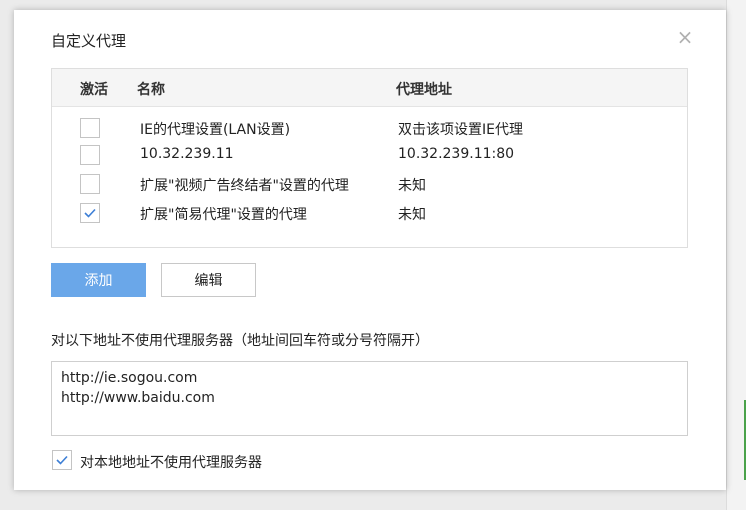 The image size is (746, 510). What do you see at coordinates (685, 37) in the screenshot?
I see `close-icon: ×` at bounding box center [685, 37].